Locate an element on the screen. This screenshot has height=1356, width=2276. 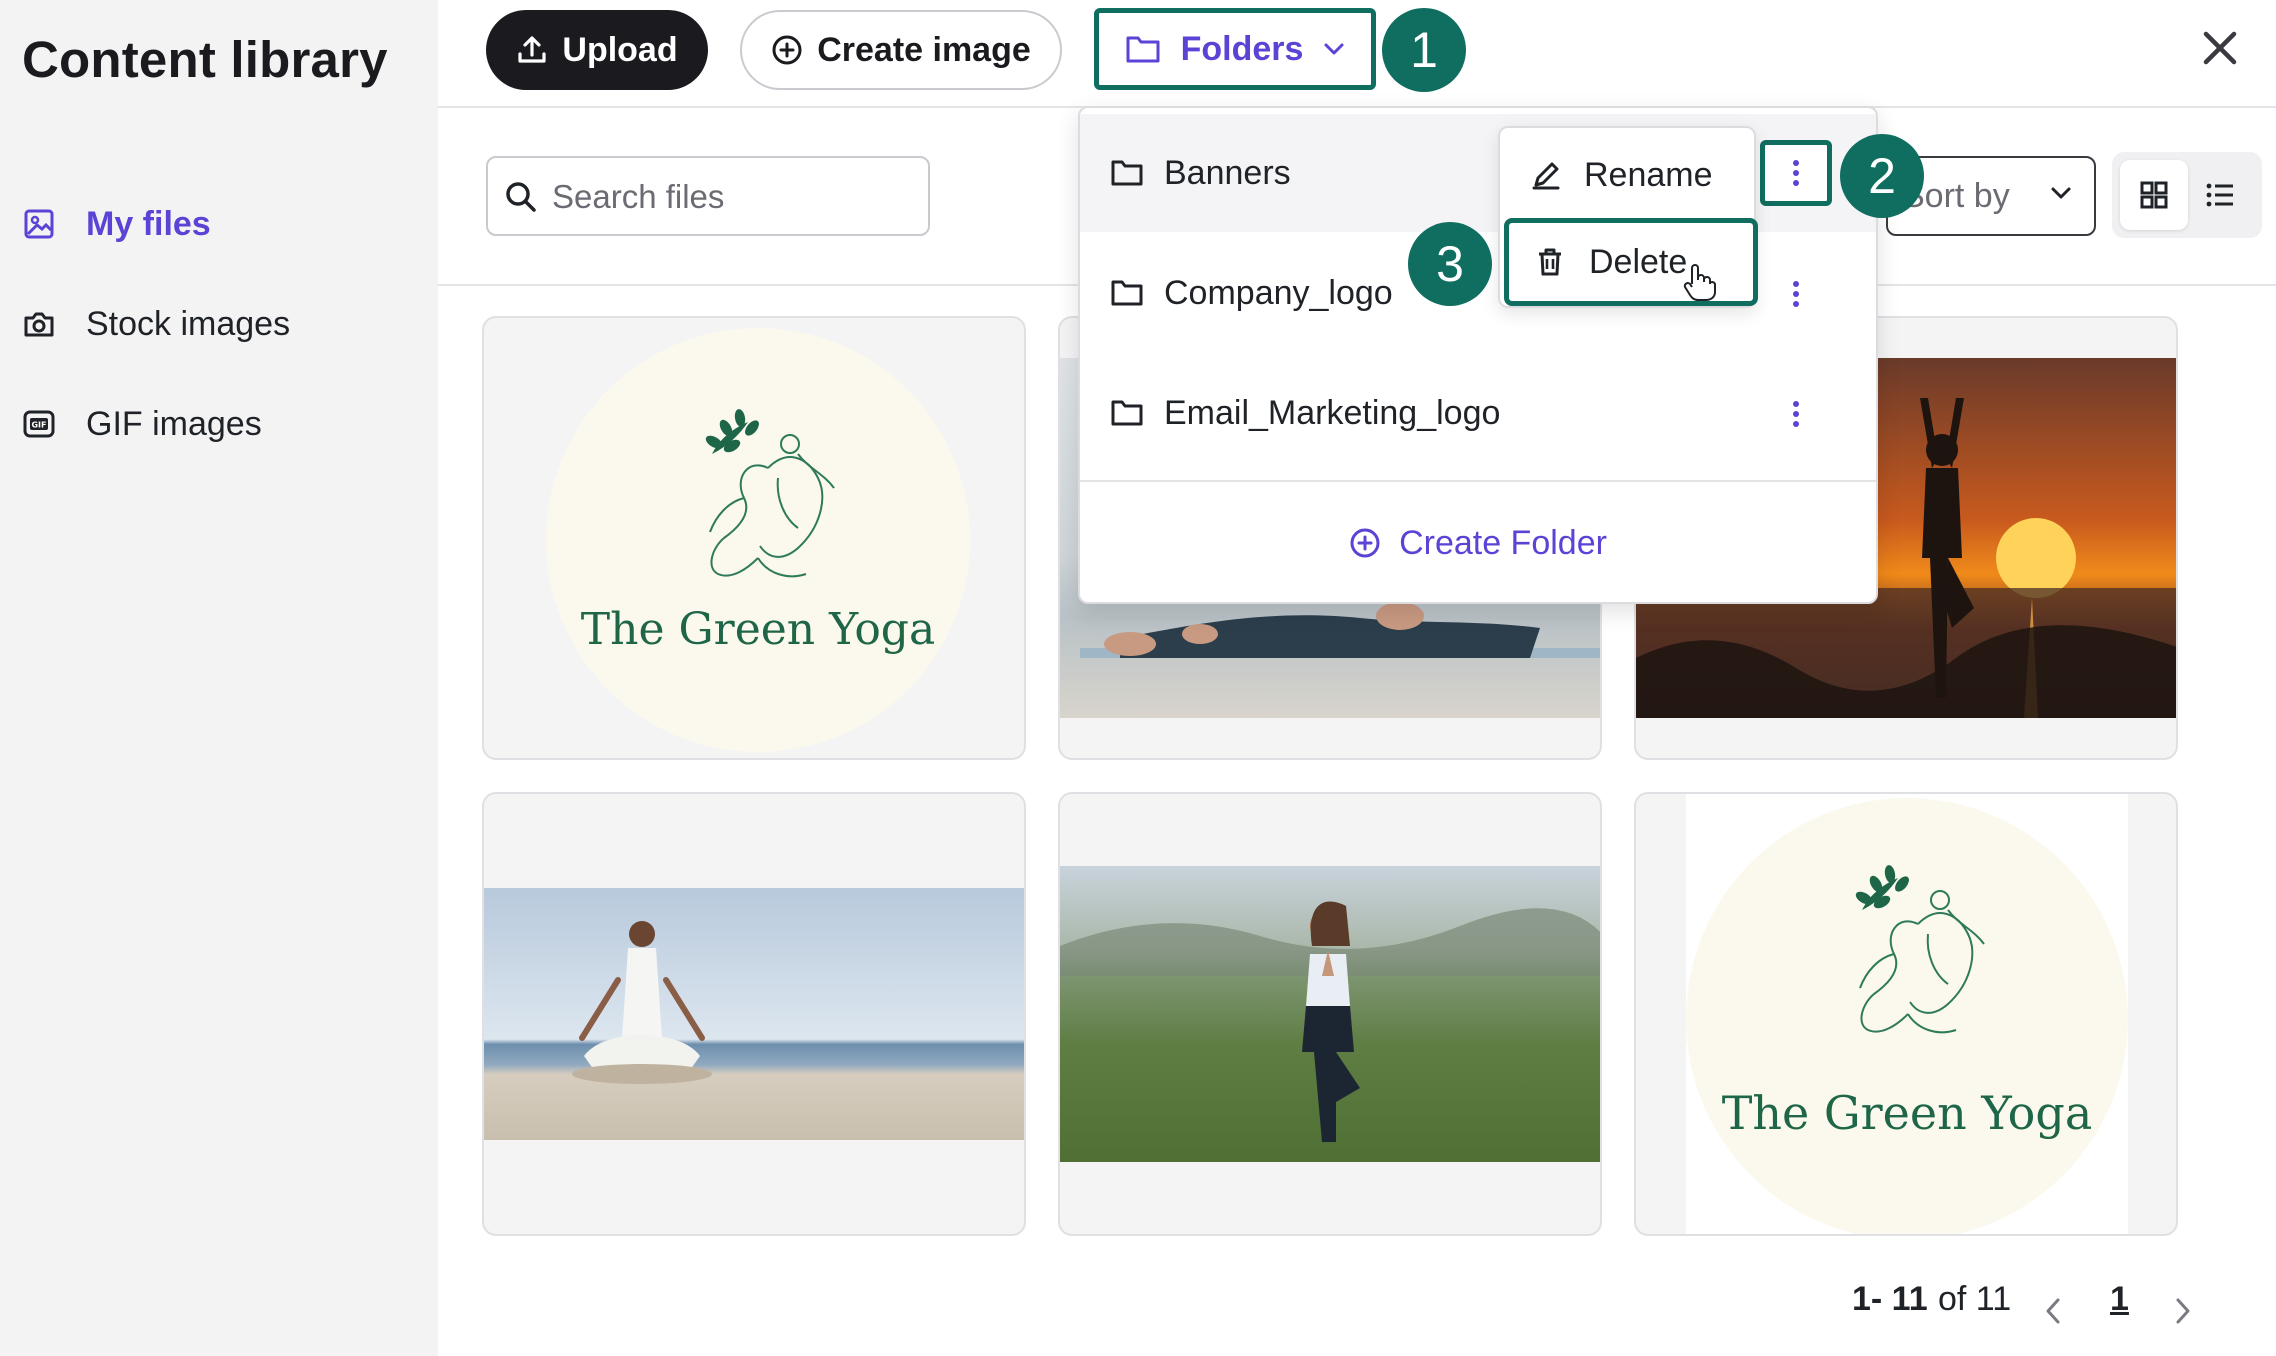
folder-label: Company_logo is located at coordinates (1278, 292).